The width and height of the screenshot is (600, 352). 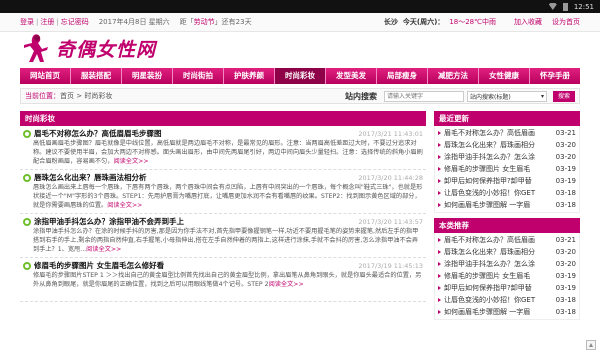 What do you see at coordinates (196, 221) in the screenshot?
I see `article-title: 涂指甲油手抖怎么办？涂指甲油不会弄到手上` at bounding box center [196, 221].